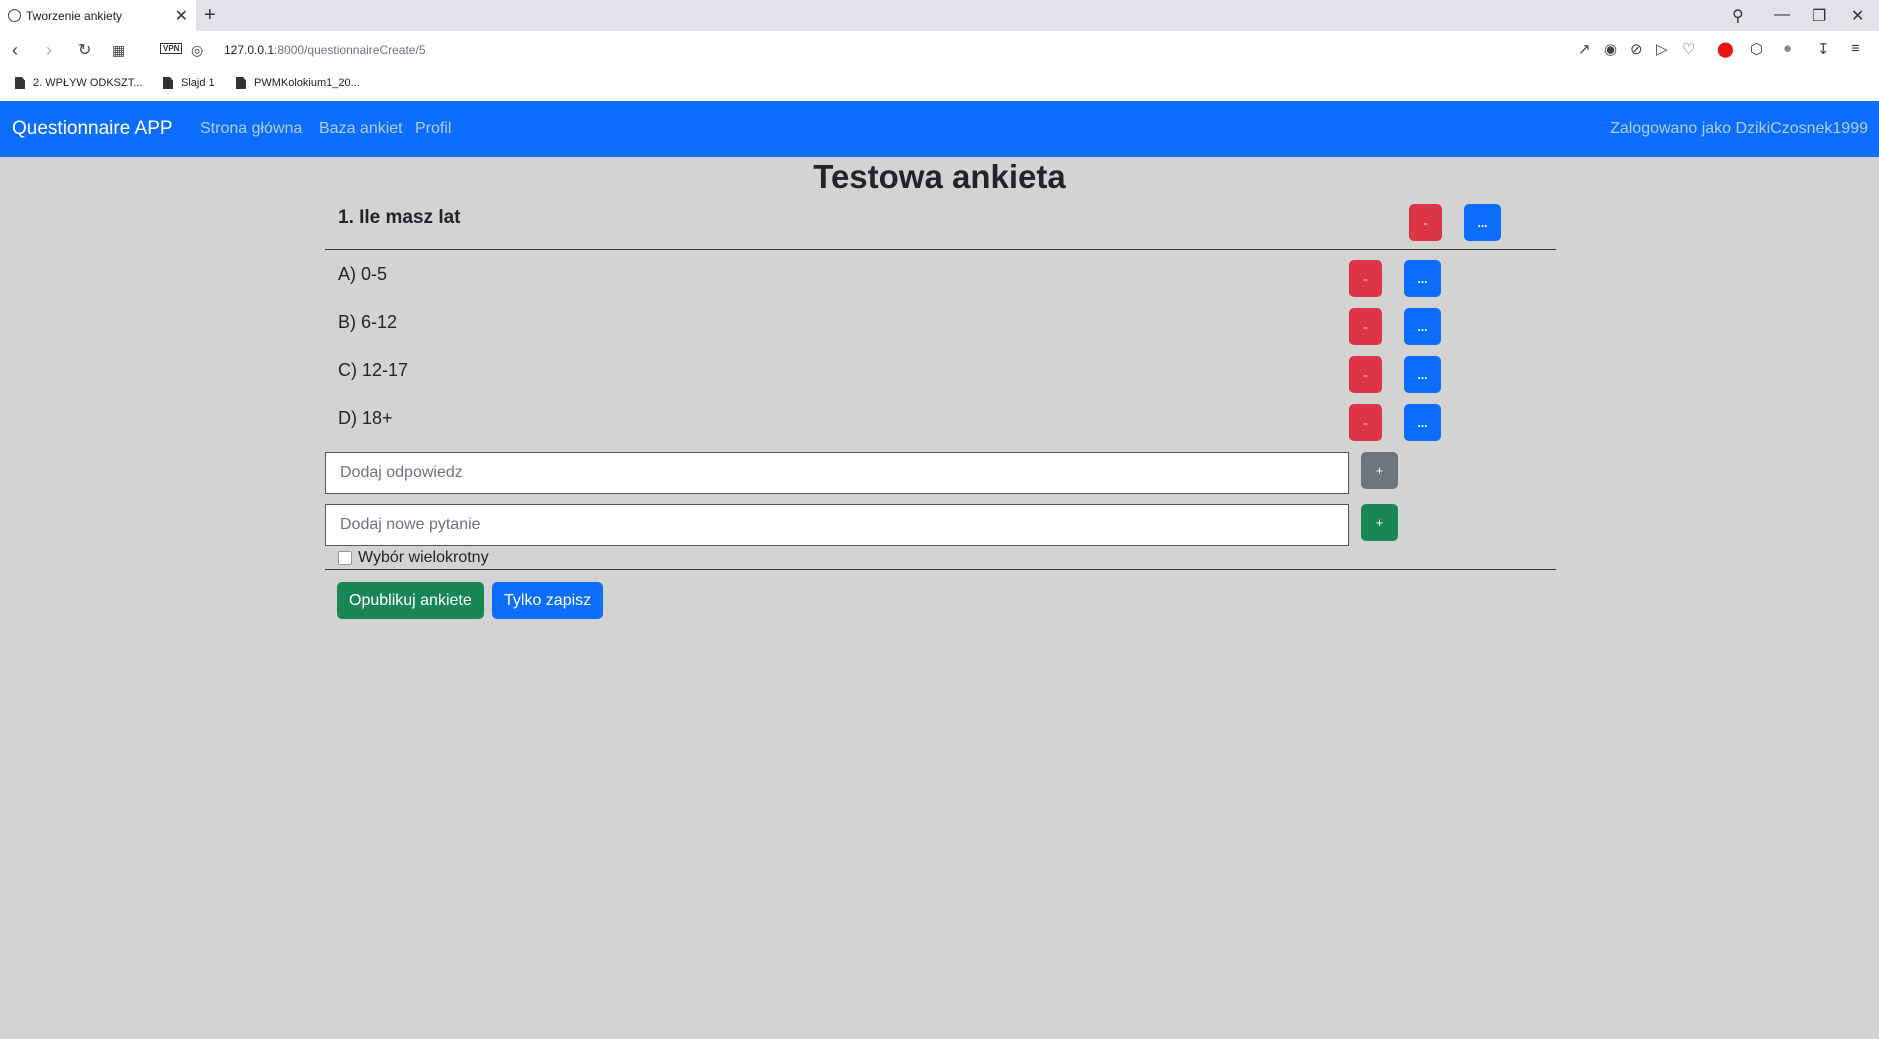 The width and height of the screenshot is (1879, 1039). What do you see at coordinates (198, 83) in the screenshot?
I see `bookmark-label: Slajd 1` at bounding box center [198, 83].